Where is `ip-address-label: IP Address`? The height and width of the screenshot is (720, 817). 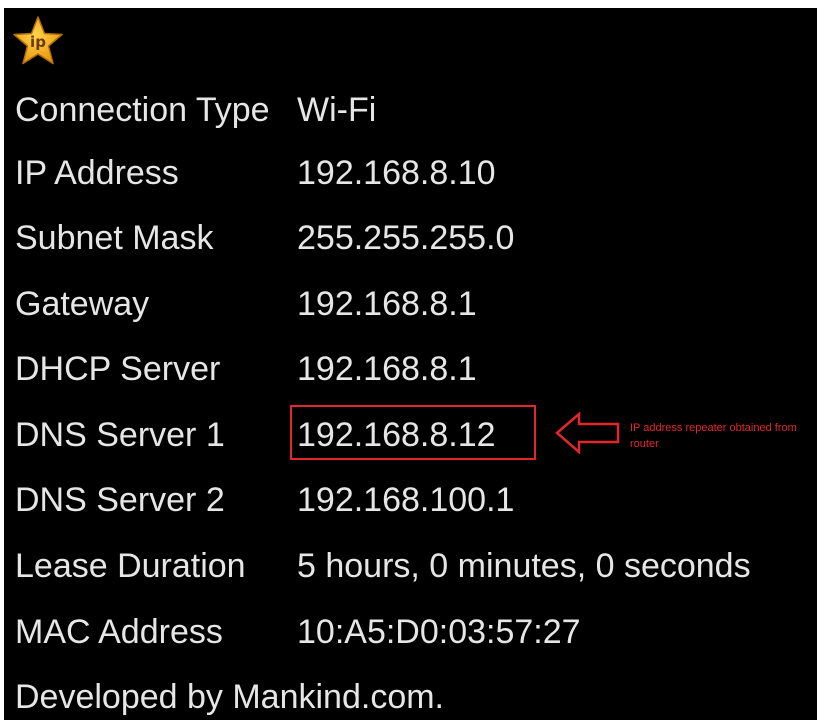 ip-address-label: IP Address is located at coordinates (97, 173).